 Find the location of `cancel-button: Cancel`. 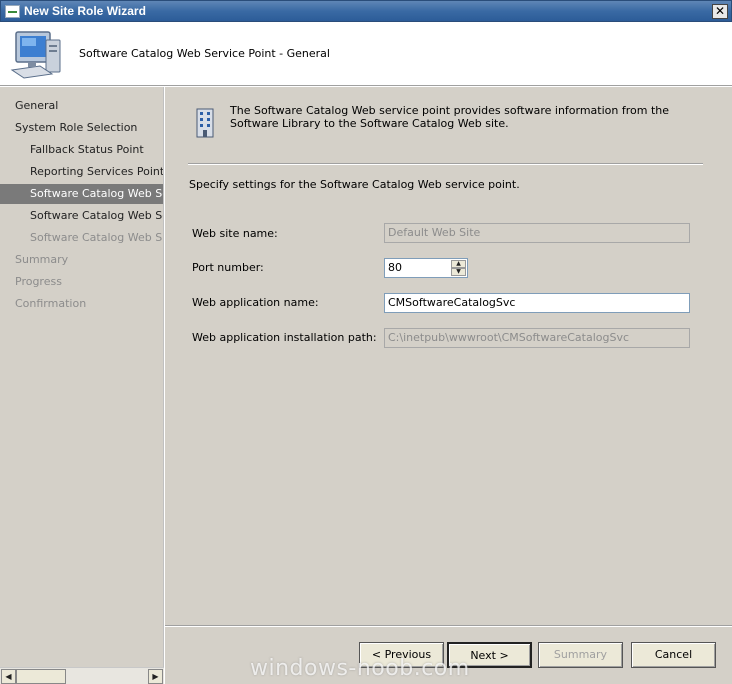

cancel-button: Cancel is located at coordinates (673, 655).